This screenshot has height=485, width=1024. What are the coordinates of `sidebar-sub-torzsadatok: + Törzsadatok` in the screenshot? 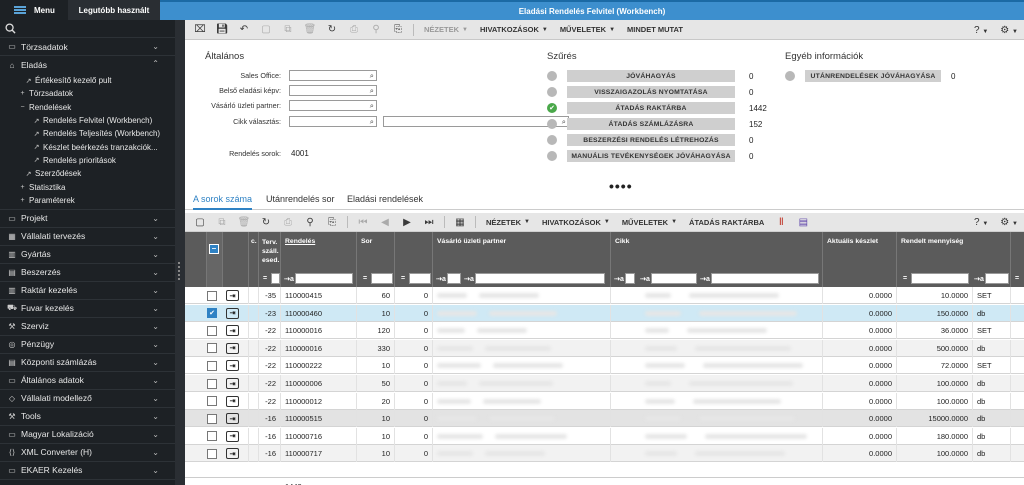 It's located at (96, 93).